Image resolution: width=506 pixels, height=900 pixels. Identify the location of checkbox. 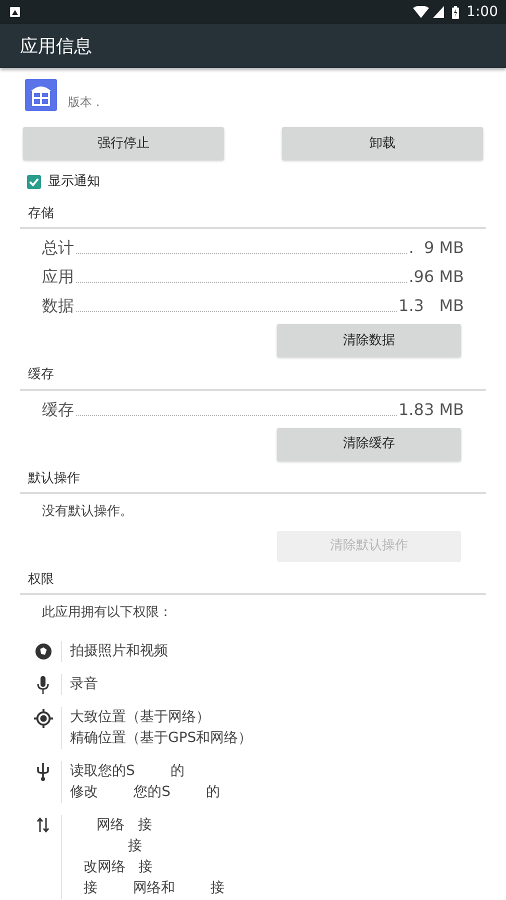
(34, 181).